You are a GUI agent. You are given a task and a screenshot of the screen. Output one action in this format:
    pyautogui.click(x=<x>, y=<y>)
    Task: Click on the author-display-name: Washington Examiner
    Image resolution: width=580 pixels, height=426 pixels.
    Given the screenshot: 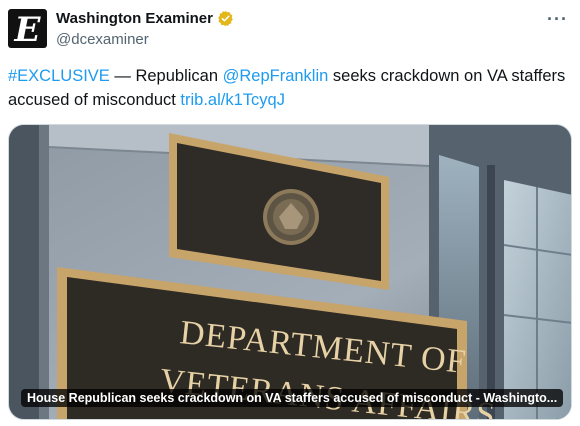 What is the action you would take?
    pyautogui.click(x=134, y=18)
    